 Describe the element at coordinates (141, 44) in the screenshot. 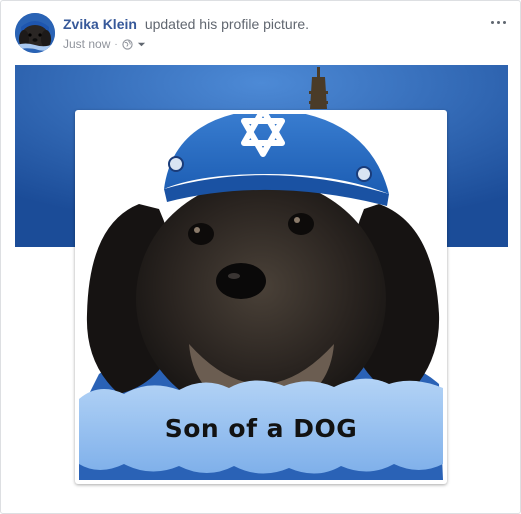

I see `chevron-down-icon` at that location.